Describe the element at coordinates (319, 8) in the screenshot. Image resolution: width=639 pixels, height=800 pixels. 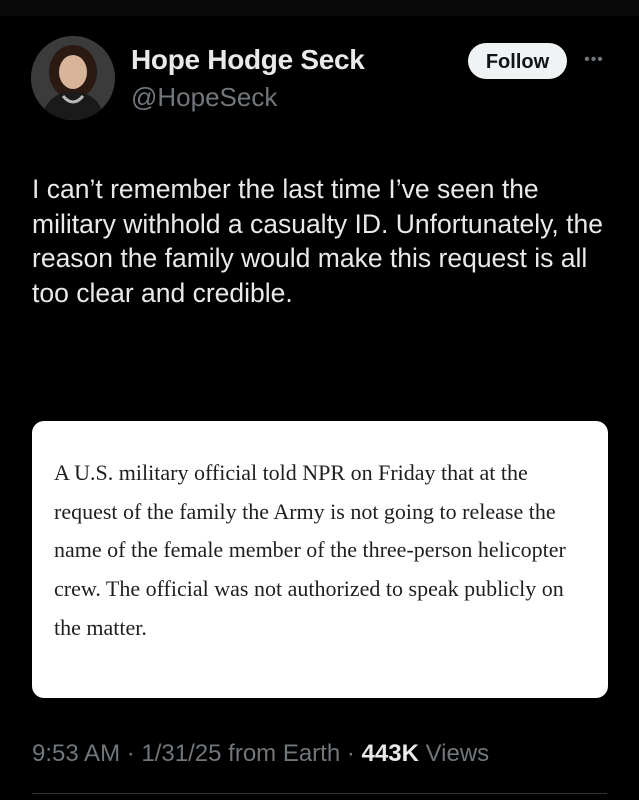
I see `top-strip` at that location.